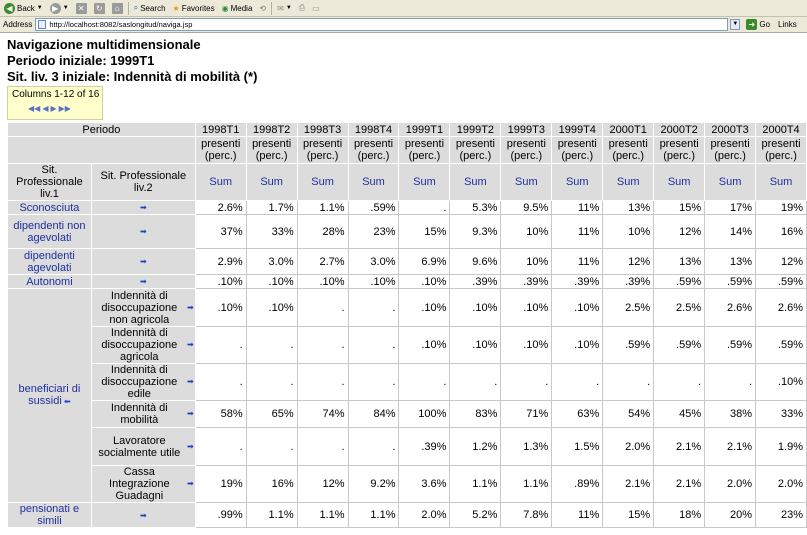 This screenshot has width=807, height=535. Describe the element at coordinates (65, 108) in the screenshot. I see `last-columns-icon: ▶▶` at that location.